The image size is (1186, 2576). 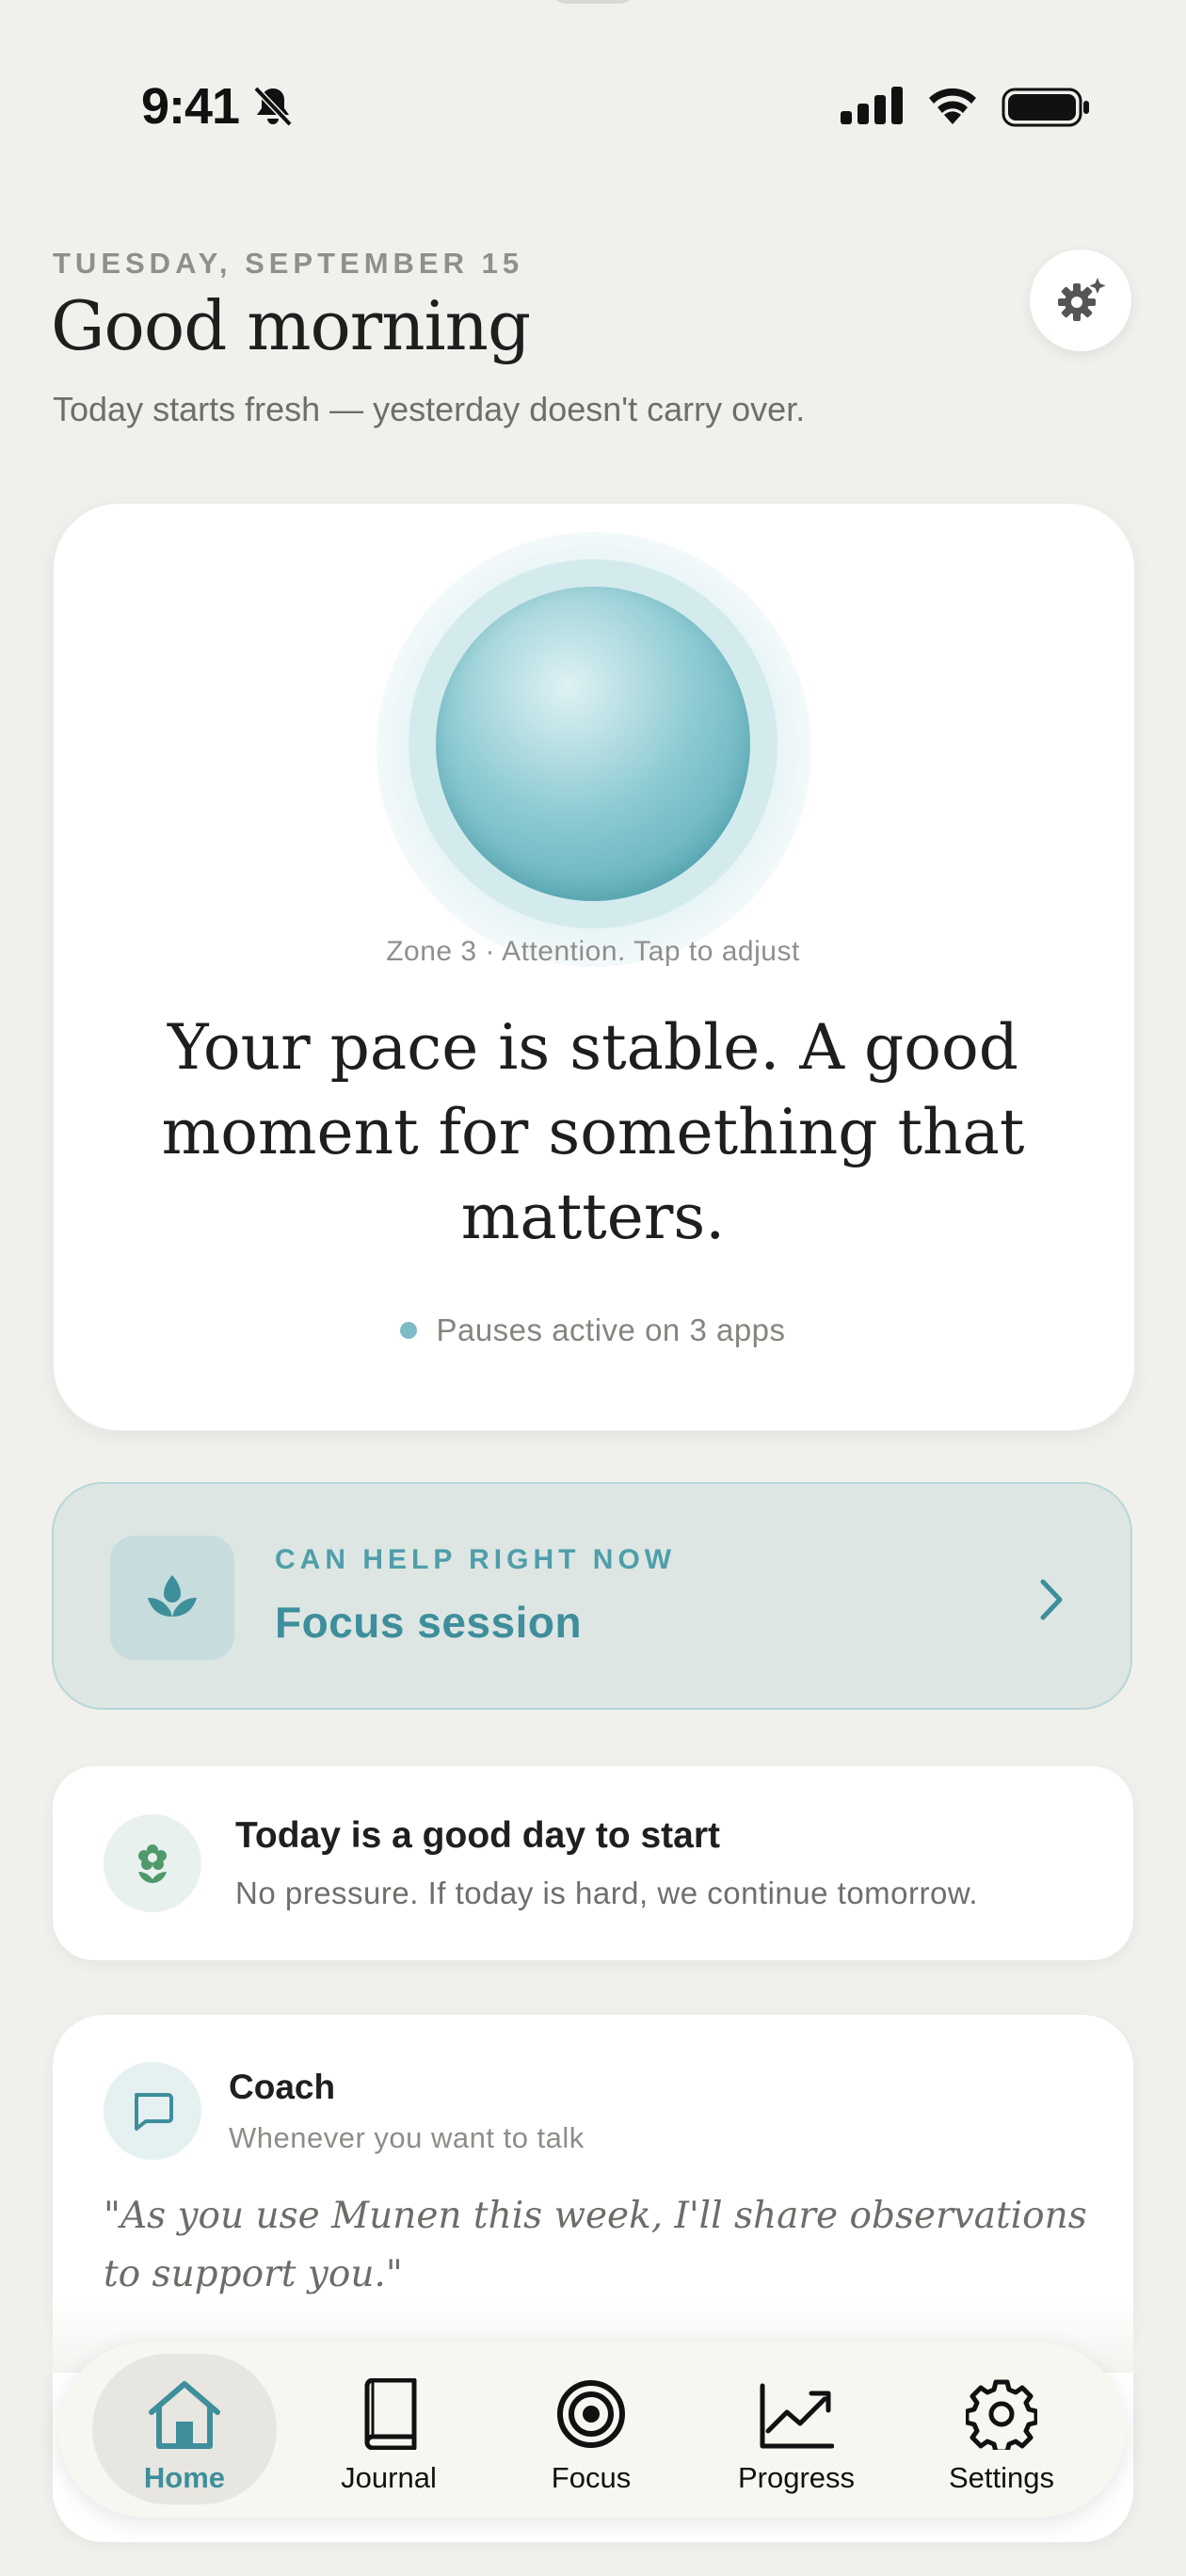 I want to click on home-icon, so click(x=184, y=2415).